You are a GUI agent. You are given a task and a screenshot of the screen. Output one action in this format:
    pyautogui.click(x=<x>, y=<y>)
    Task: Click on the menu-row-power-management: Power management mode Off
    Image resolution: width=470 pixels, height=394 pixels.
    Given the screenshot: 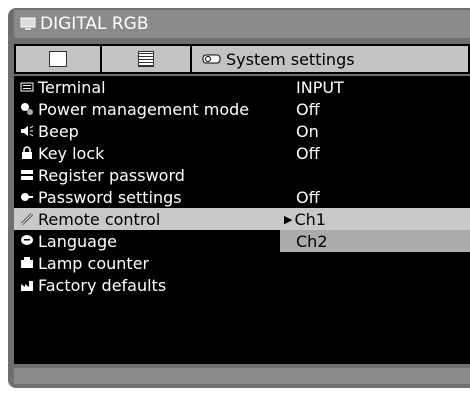 What is the action you would take?
    pyautogui.click(x=242, y=109)
    